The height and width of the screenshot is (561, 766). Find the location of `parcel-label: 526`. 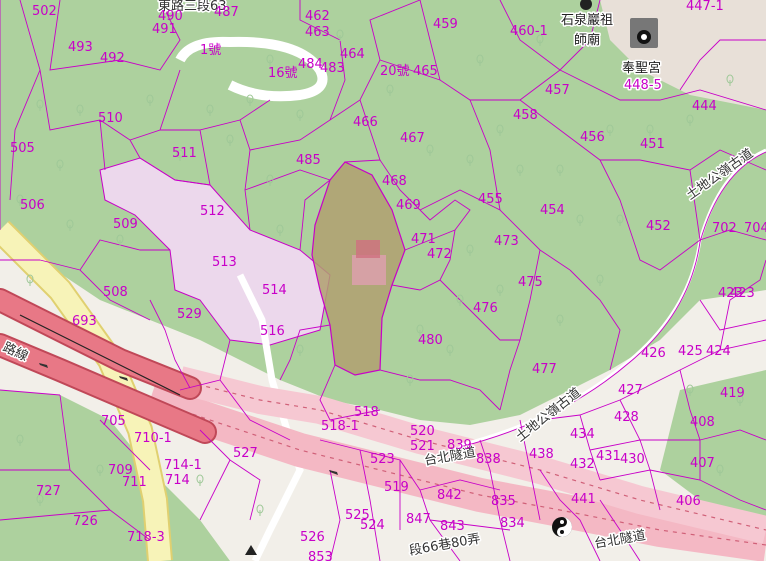

parcel-label: 526 is located at coordinates (312, 537).